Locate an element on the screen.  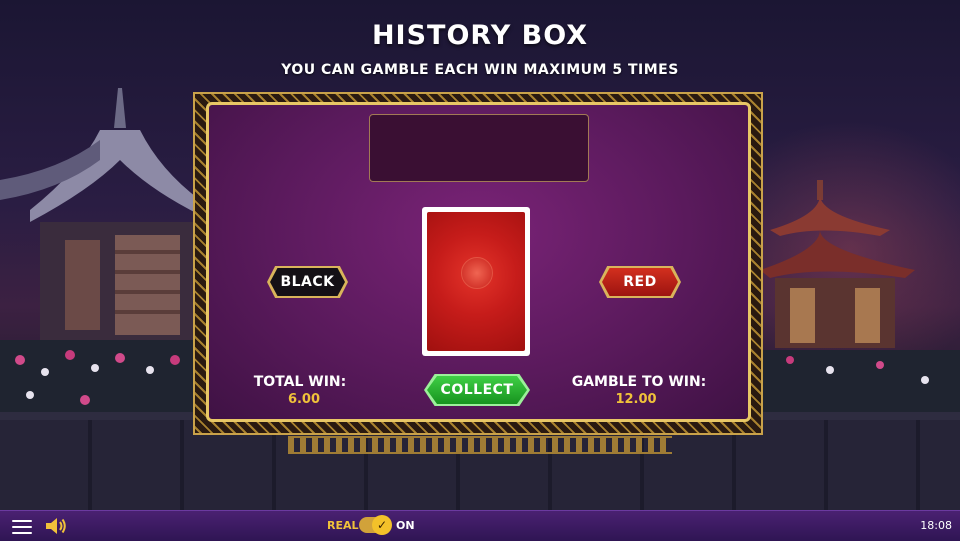
frame-knot-ornament is located at coordinates (480, 445).